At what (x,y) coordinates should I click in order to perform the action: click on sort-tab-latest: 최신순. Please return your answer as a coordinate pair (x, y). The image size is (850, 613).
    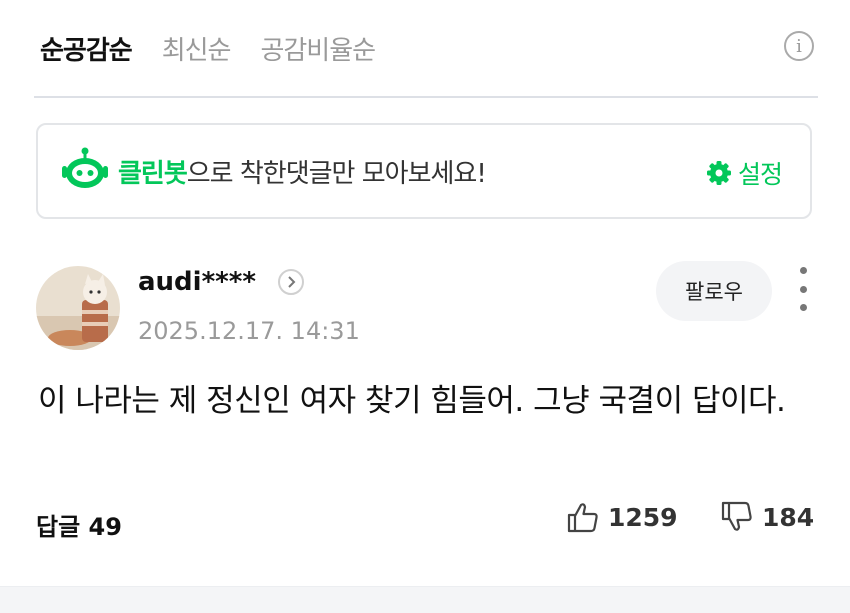
    Looking at the image, I should click on (197, 48).